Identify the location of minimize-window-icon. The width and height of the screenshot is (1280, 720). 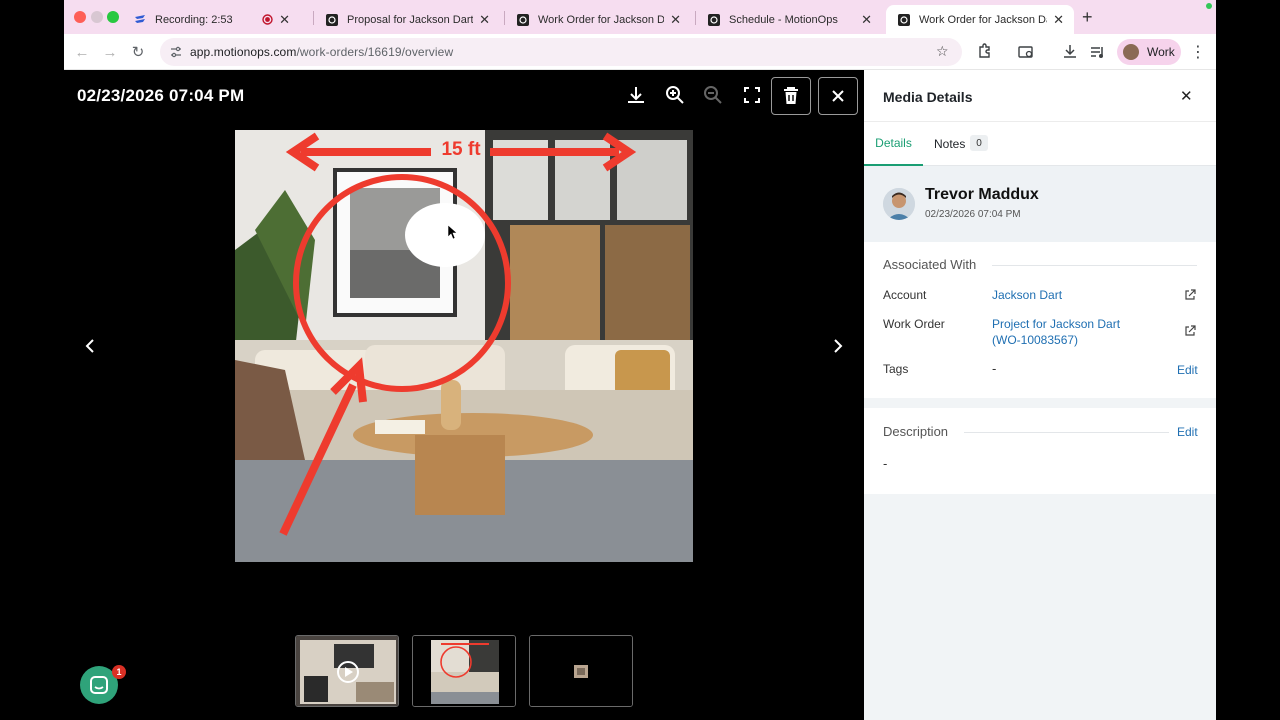
(97, 17).